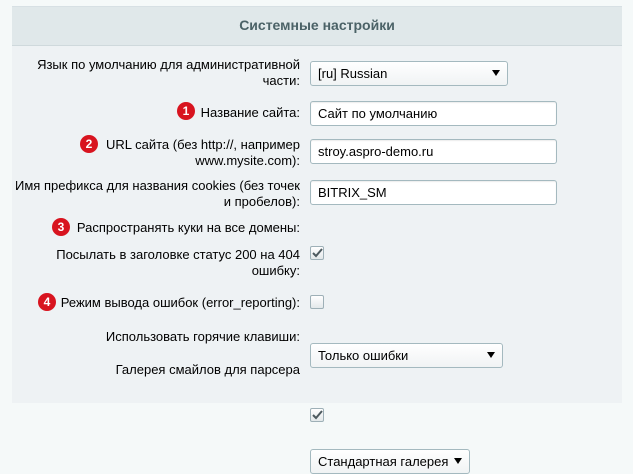 The width and height of the screenshot is (633, 474). What do you see at coordinates (409, 73) in the screenshot?
I see `admin-language-select: [ru] Russian` at bounding box center [409, 73].